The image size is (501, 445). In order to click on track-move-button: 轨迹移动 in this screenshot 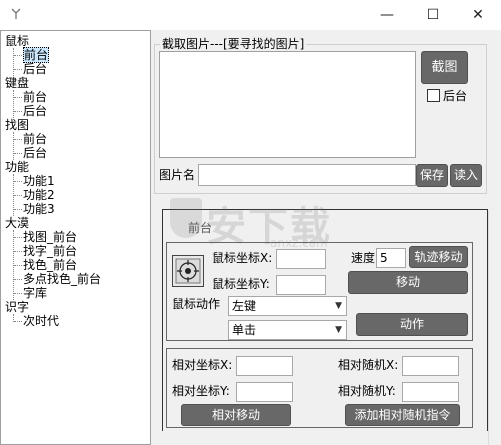, I will do `click(438, 257)`.